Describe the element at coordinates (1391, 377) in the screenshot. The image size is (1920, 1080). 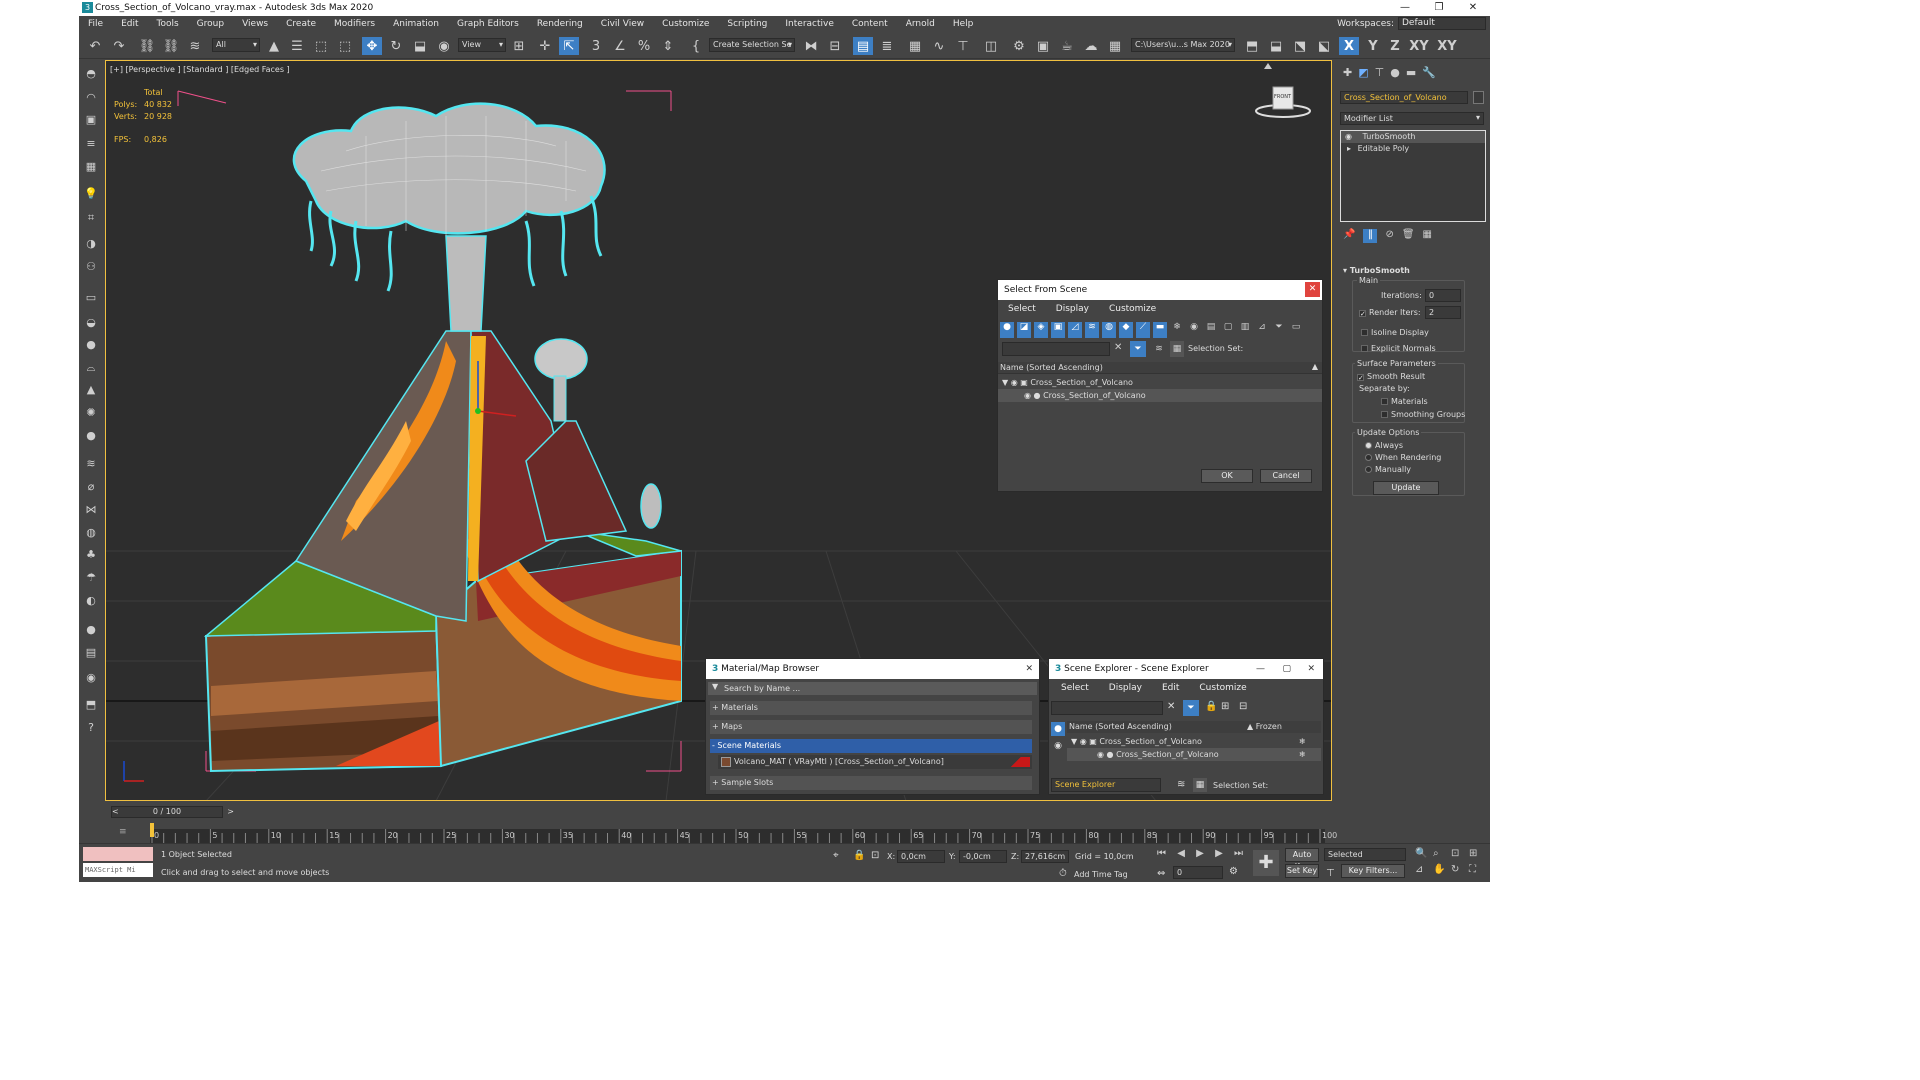
I see `smooth-result-checkbox: ✓ Smooth Result` at that location.